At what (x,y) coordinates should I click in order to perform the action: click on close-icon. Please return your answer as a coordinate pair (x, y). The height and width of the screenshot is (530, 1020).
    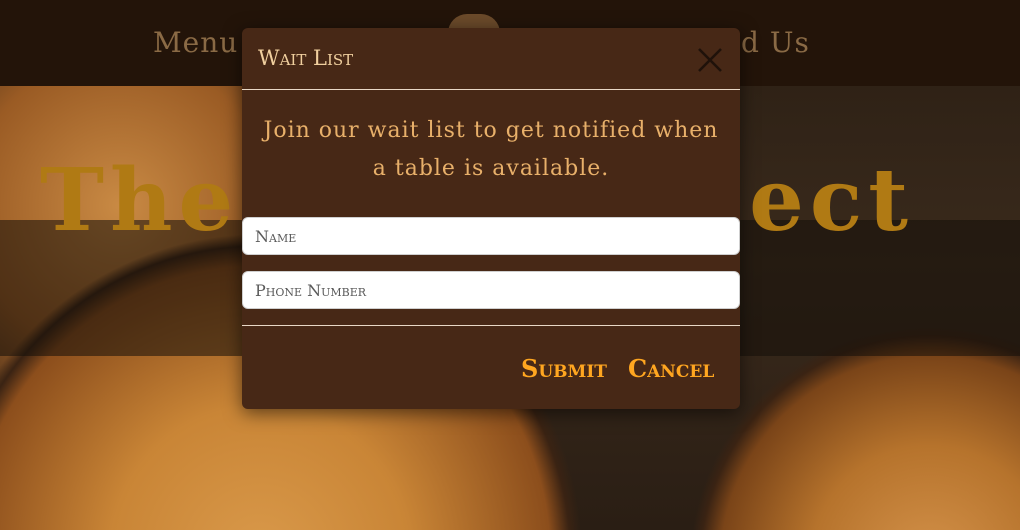
    Looking at the image, I should click on (710, 60).